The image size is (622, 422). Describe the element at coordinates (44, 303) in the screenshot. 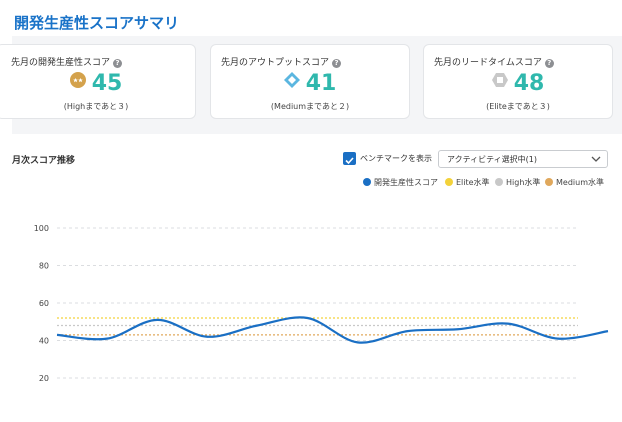

I see `y-tick-label: 60` at that location.